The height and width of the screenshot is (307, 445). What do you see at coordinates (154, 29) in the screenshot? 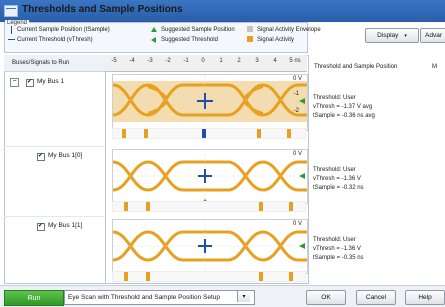
I see `suggested-sample-triangle-icon` at bounding box center [154, 29].